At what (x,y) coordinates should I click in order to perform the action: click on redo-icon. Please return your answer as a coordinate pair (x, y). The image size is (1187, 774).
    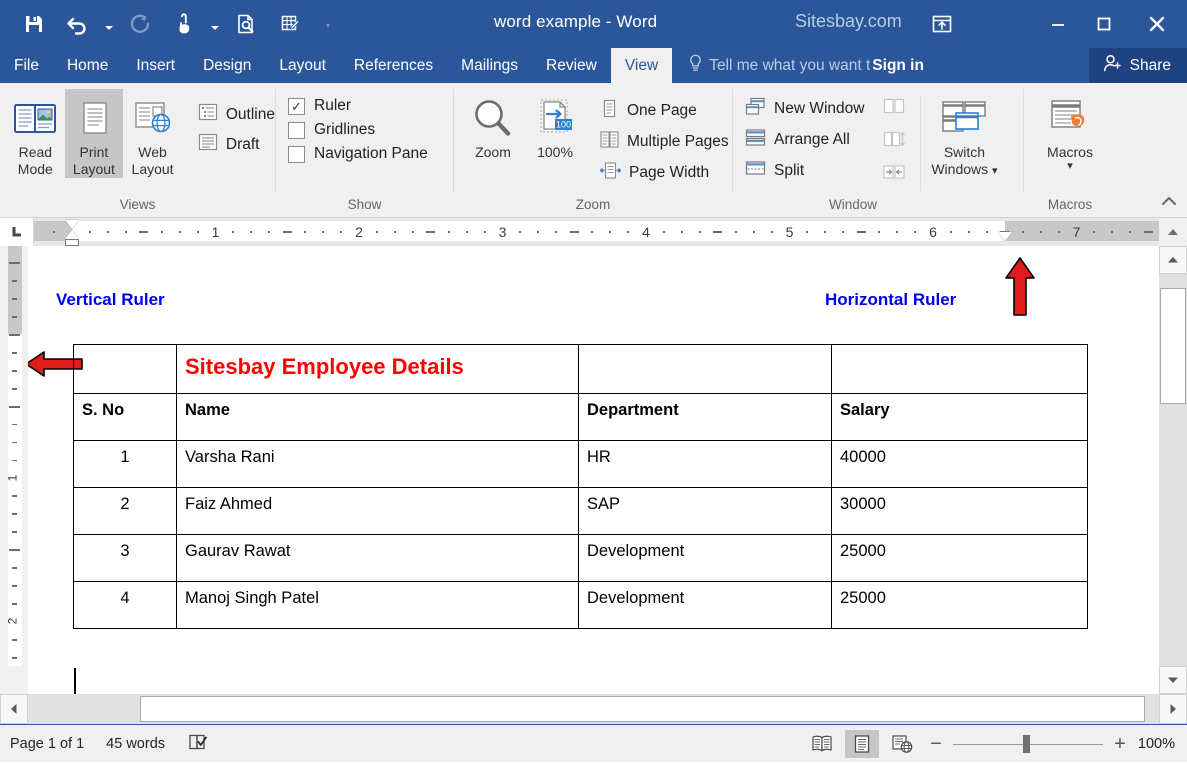
    Looking at the image, I should click on (140, 24).